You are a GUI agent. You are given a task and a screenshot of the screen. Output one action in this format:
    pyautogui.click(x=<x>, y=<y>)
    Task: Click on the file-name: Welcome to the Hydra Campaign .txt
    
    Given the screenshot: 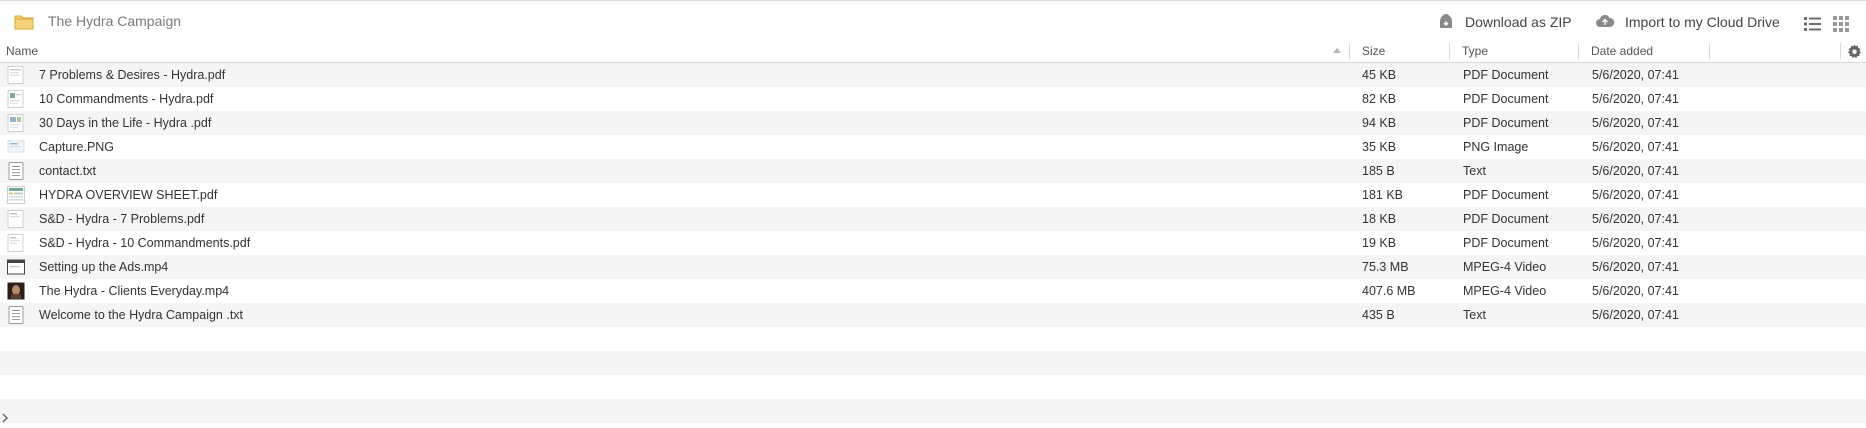 What is the action you would take?
    pyautogui.click(x=141, y=315)
    